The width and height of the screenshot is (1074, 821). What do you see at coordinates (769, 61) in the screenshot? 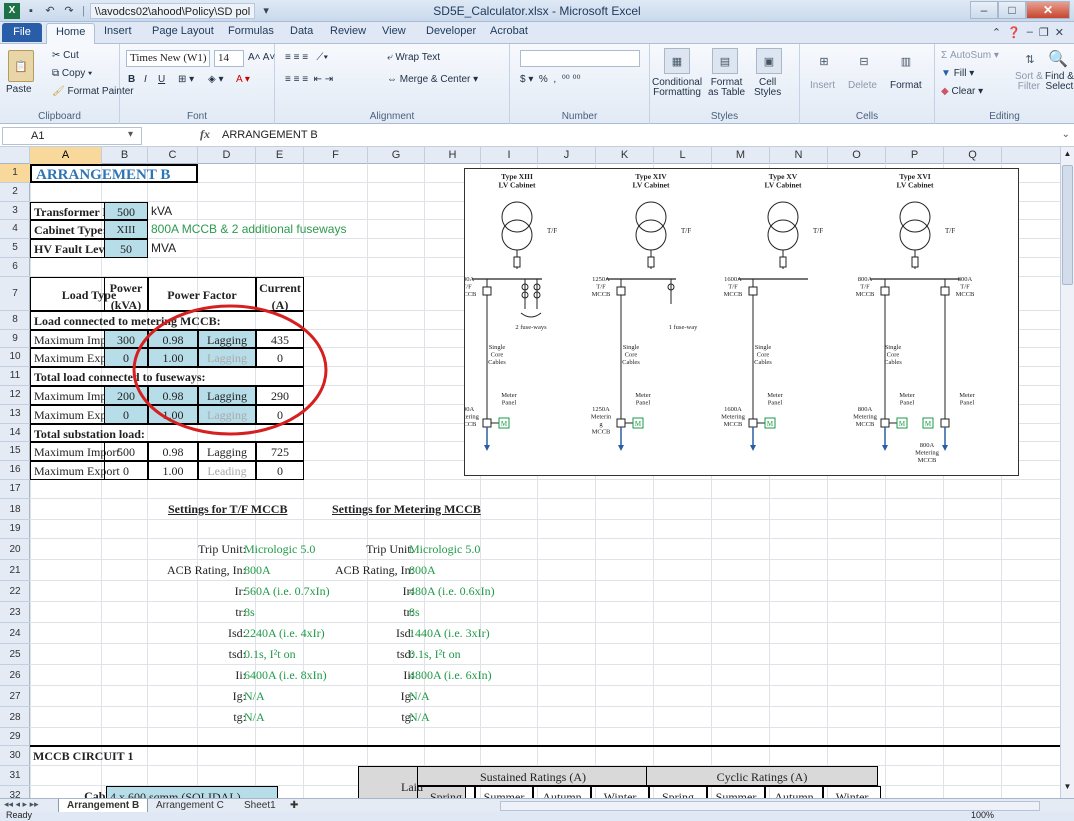
I see `cell-styles-icon: ▣` at bounding box center [769, 61].